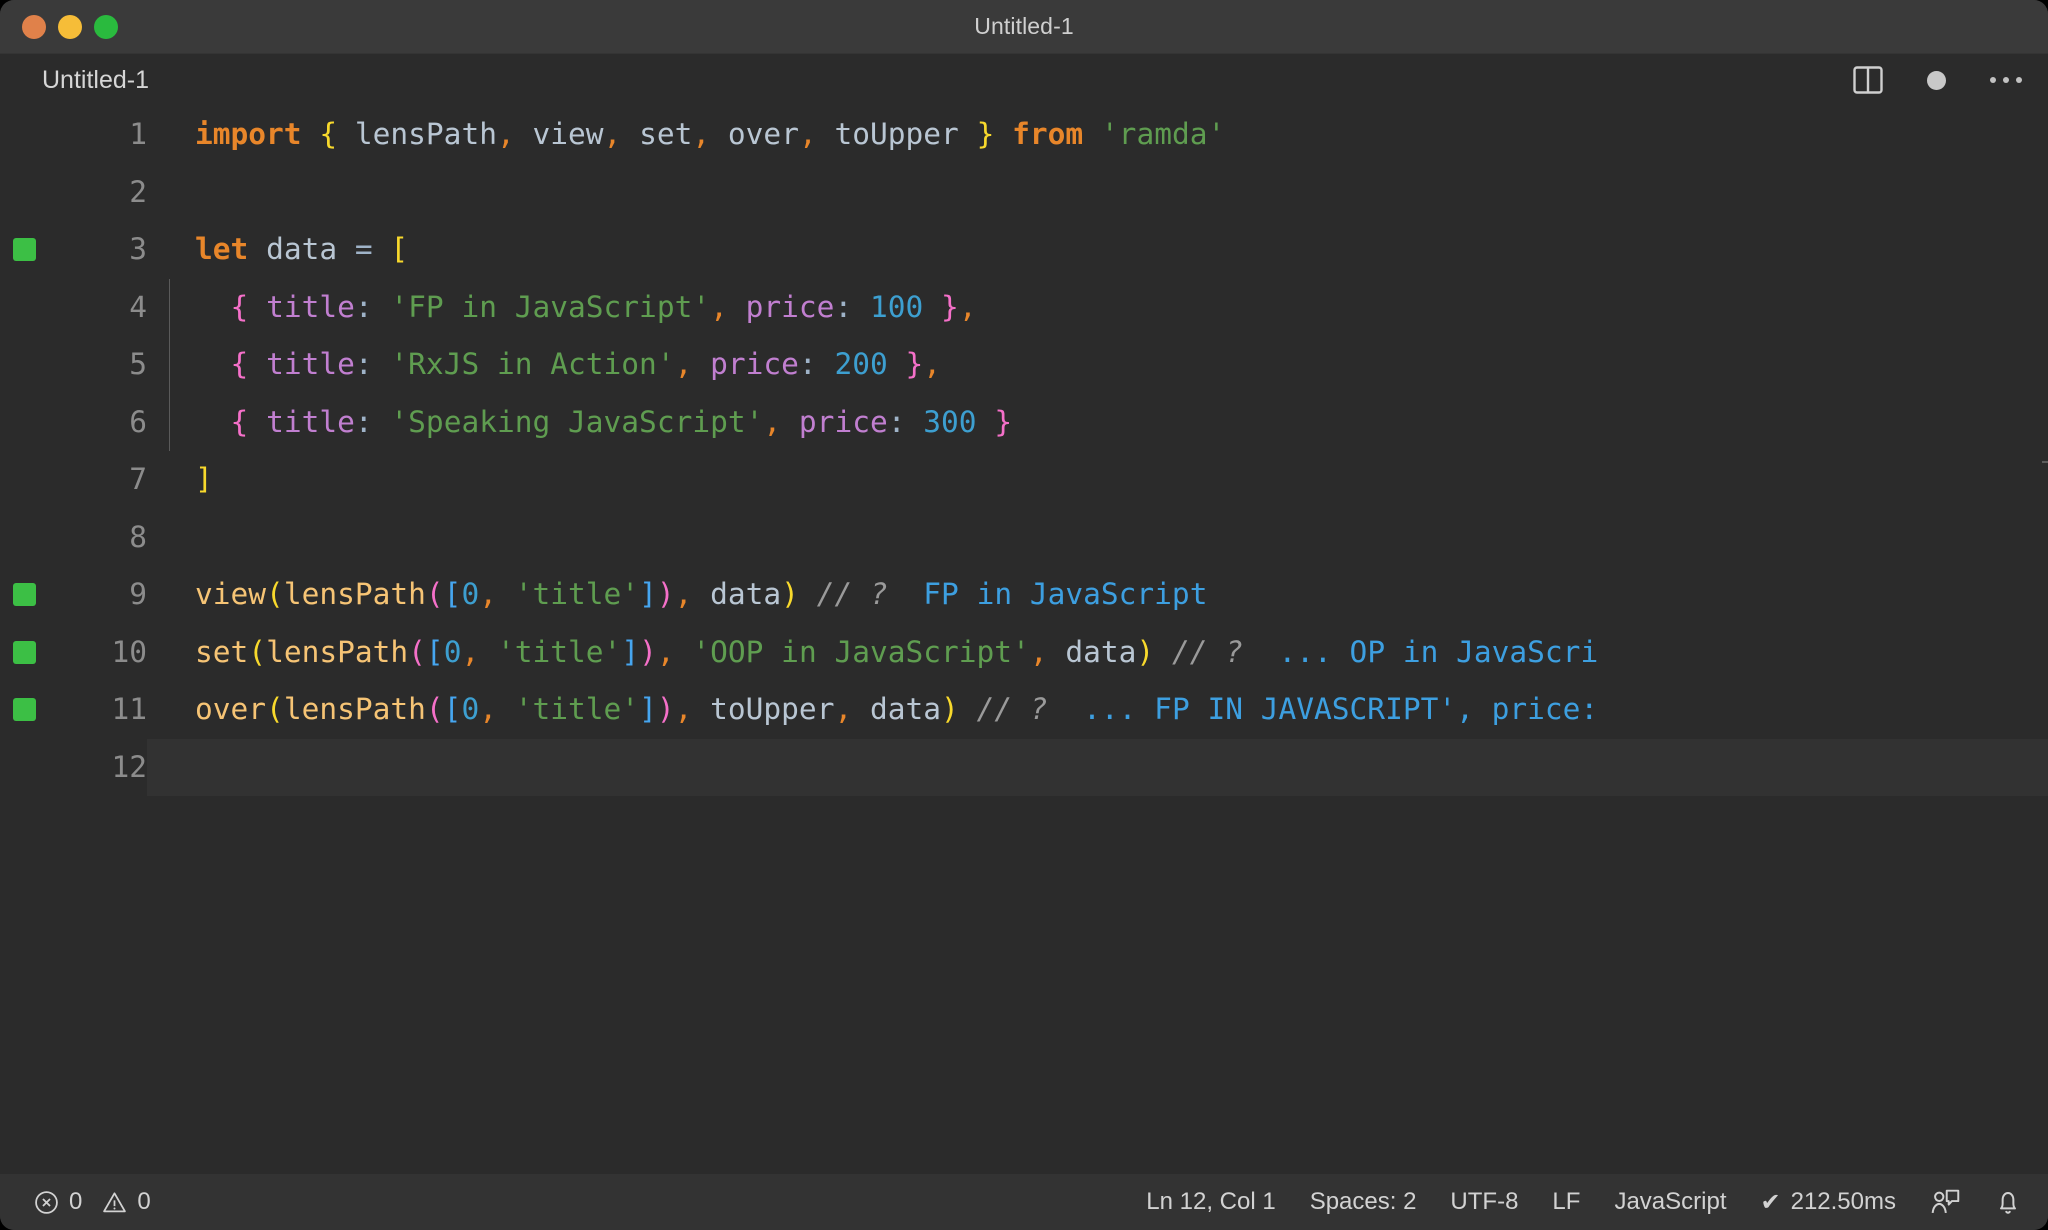  Describe the element at coordinates (1484, 1202) in the screenshot. I see `status-encoding: UTF-8` at that location.